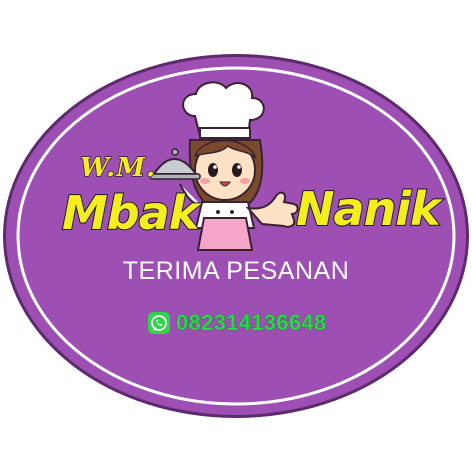  I want to click on whatsapp-icon, so click(159, 323).